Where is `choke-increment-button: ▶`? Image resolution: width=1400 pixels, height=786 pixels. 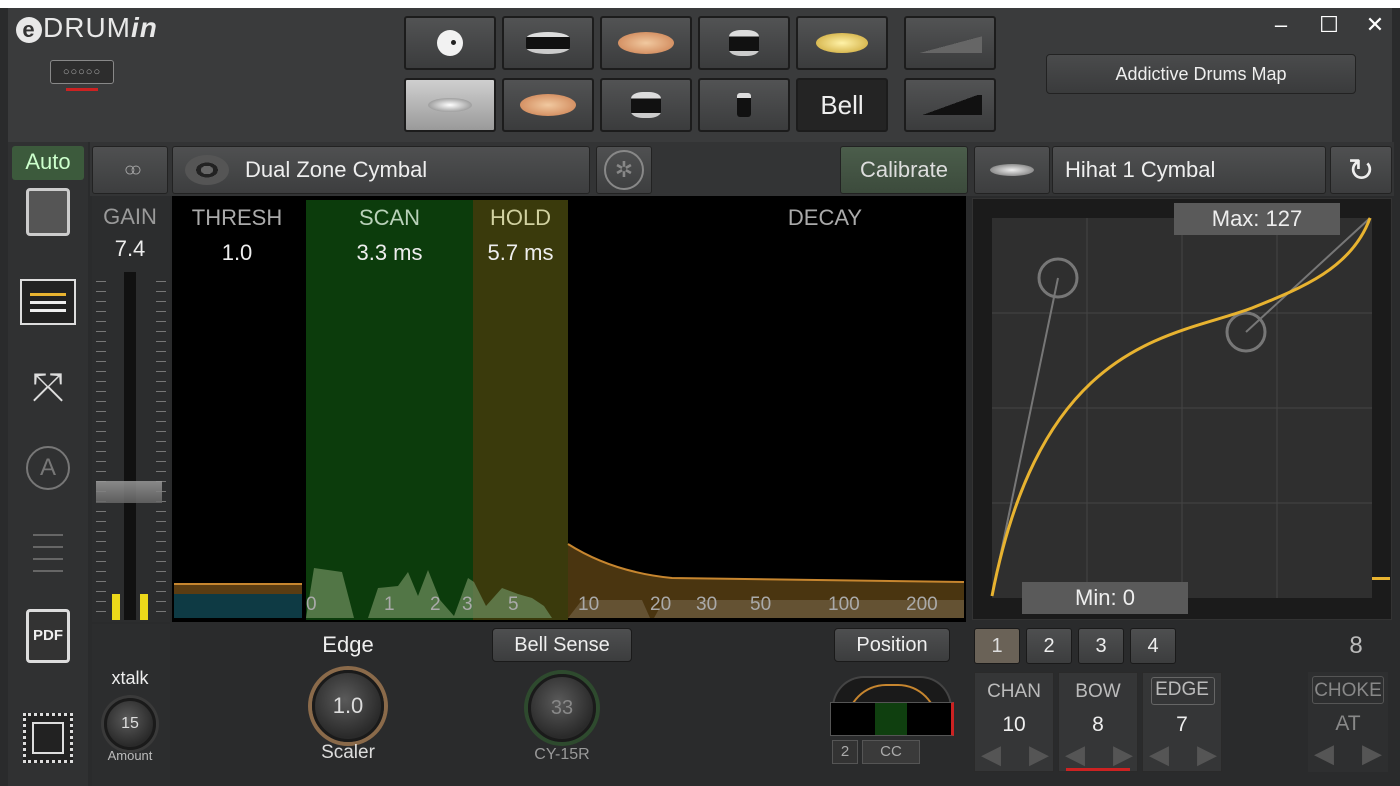 choke-increment-button: ▶ is located at coordinates (1372, 753).